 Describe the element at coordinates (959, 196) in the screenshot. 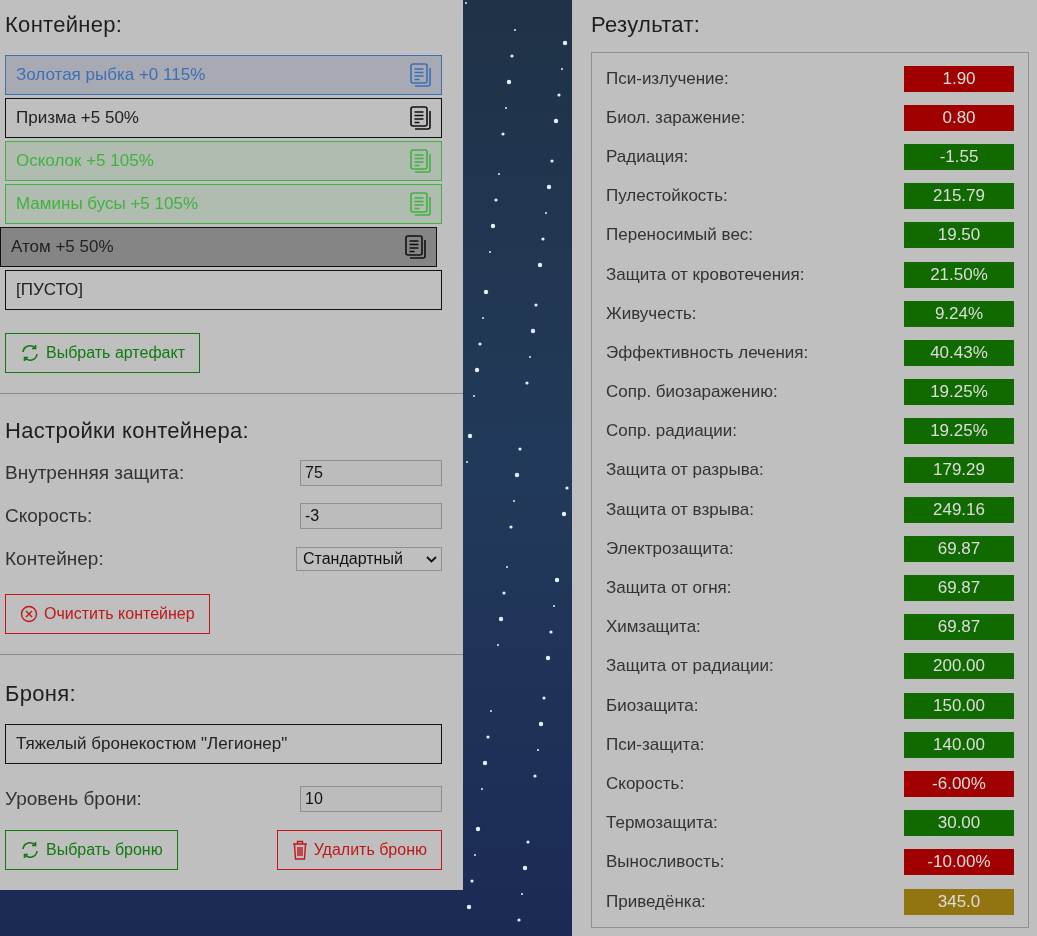

I see `stat-value: 215.79` at that location.